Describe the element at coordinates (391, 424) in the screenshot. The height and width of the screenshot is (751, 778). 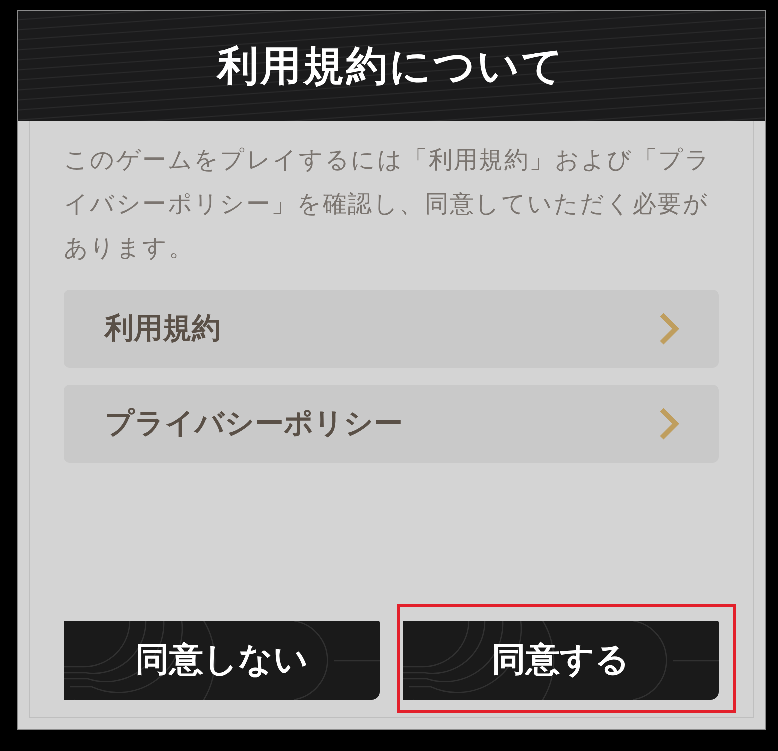
I see `document-link: プライバシーポリシー` at that location.